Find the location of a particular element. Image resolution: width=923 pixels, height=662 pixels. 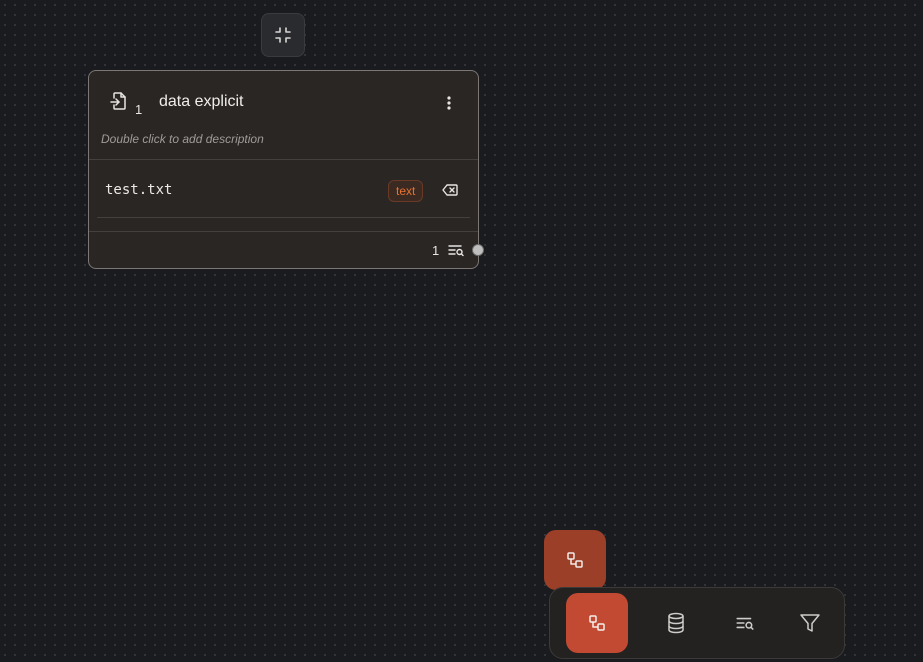

kebab-icon is located at coordinates (449, 103).